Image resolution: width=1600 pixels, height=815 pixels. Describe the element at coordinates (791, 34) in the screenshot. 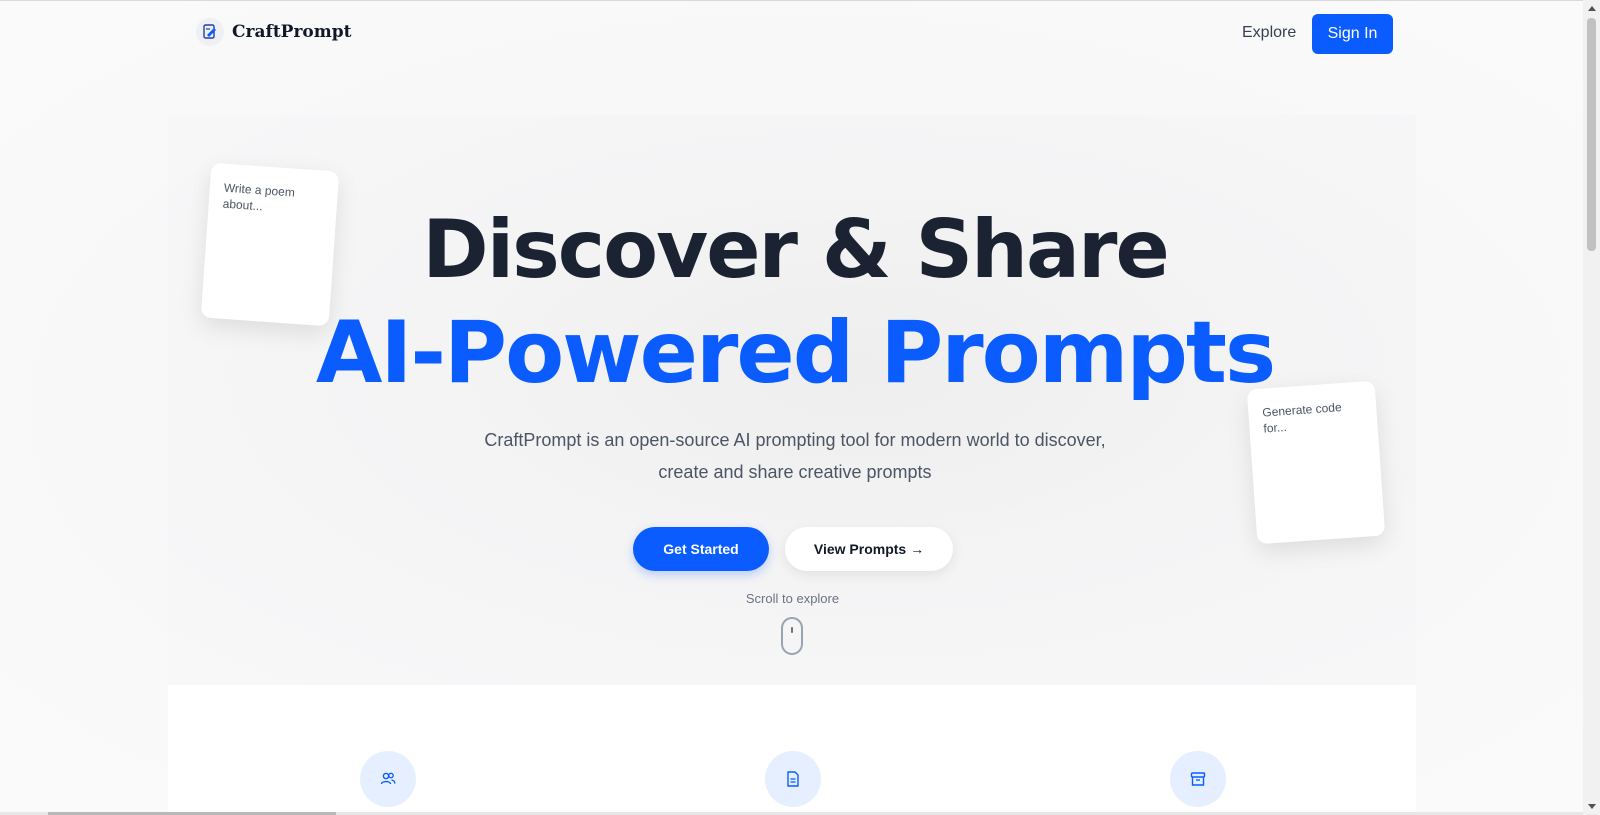

I see `navbar: CraftPrompt Explore Sign In` at that location.